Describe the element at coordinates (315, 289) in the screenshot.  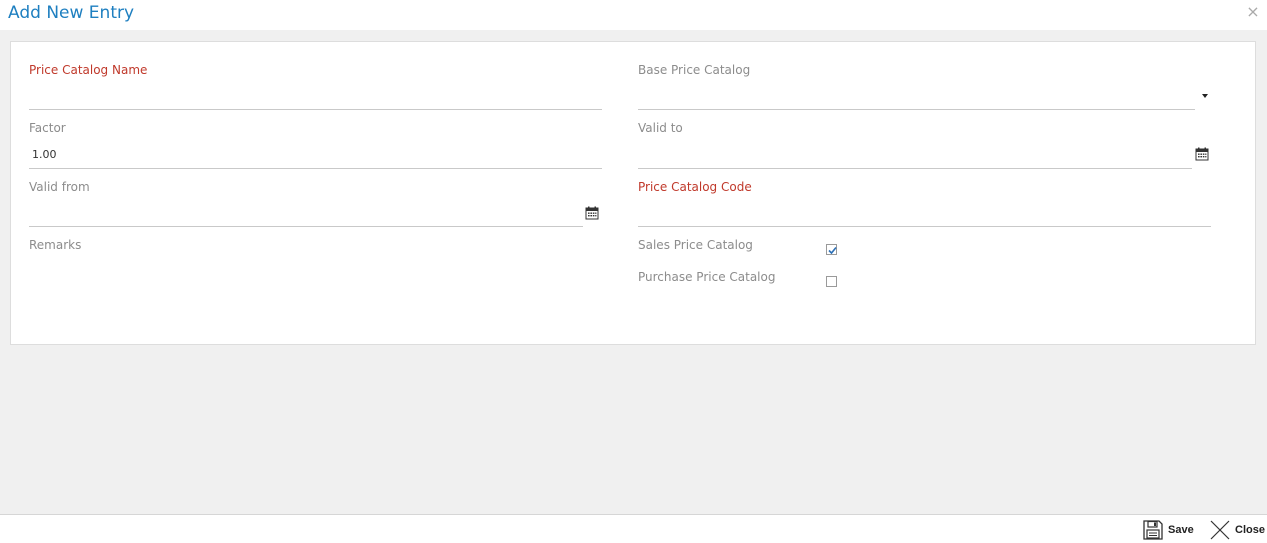
I see `remarks-textarea` at that location.